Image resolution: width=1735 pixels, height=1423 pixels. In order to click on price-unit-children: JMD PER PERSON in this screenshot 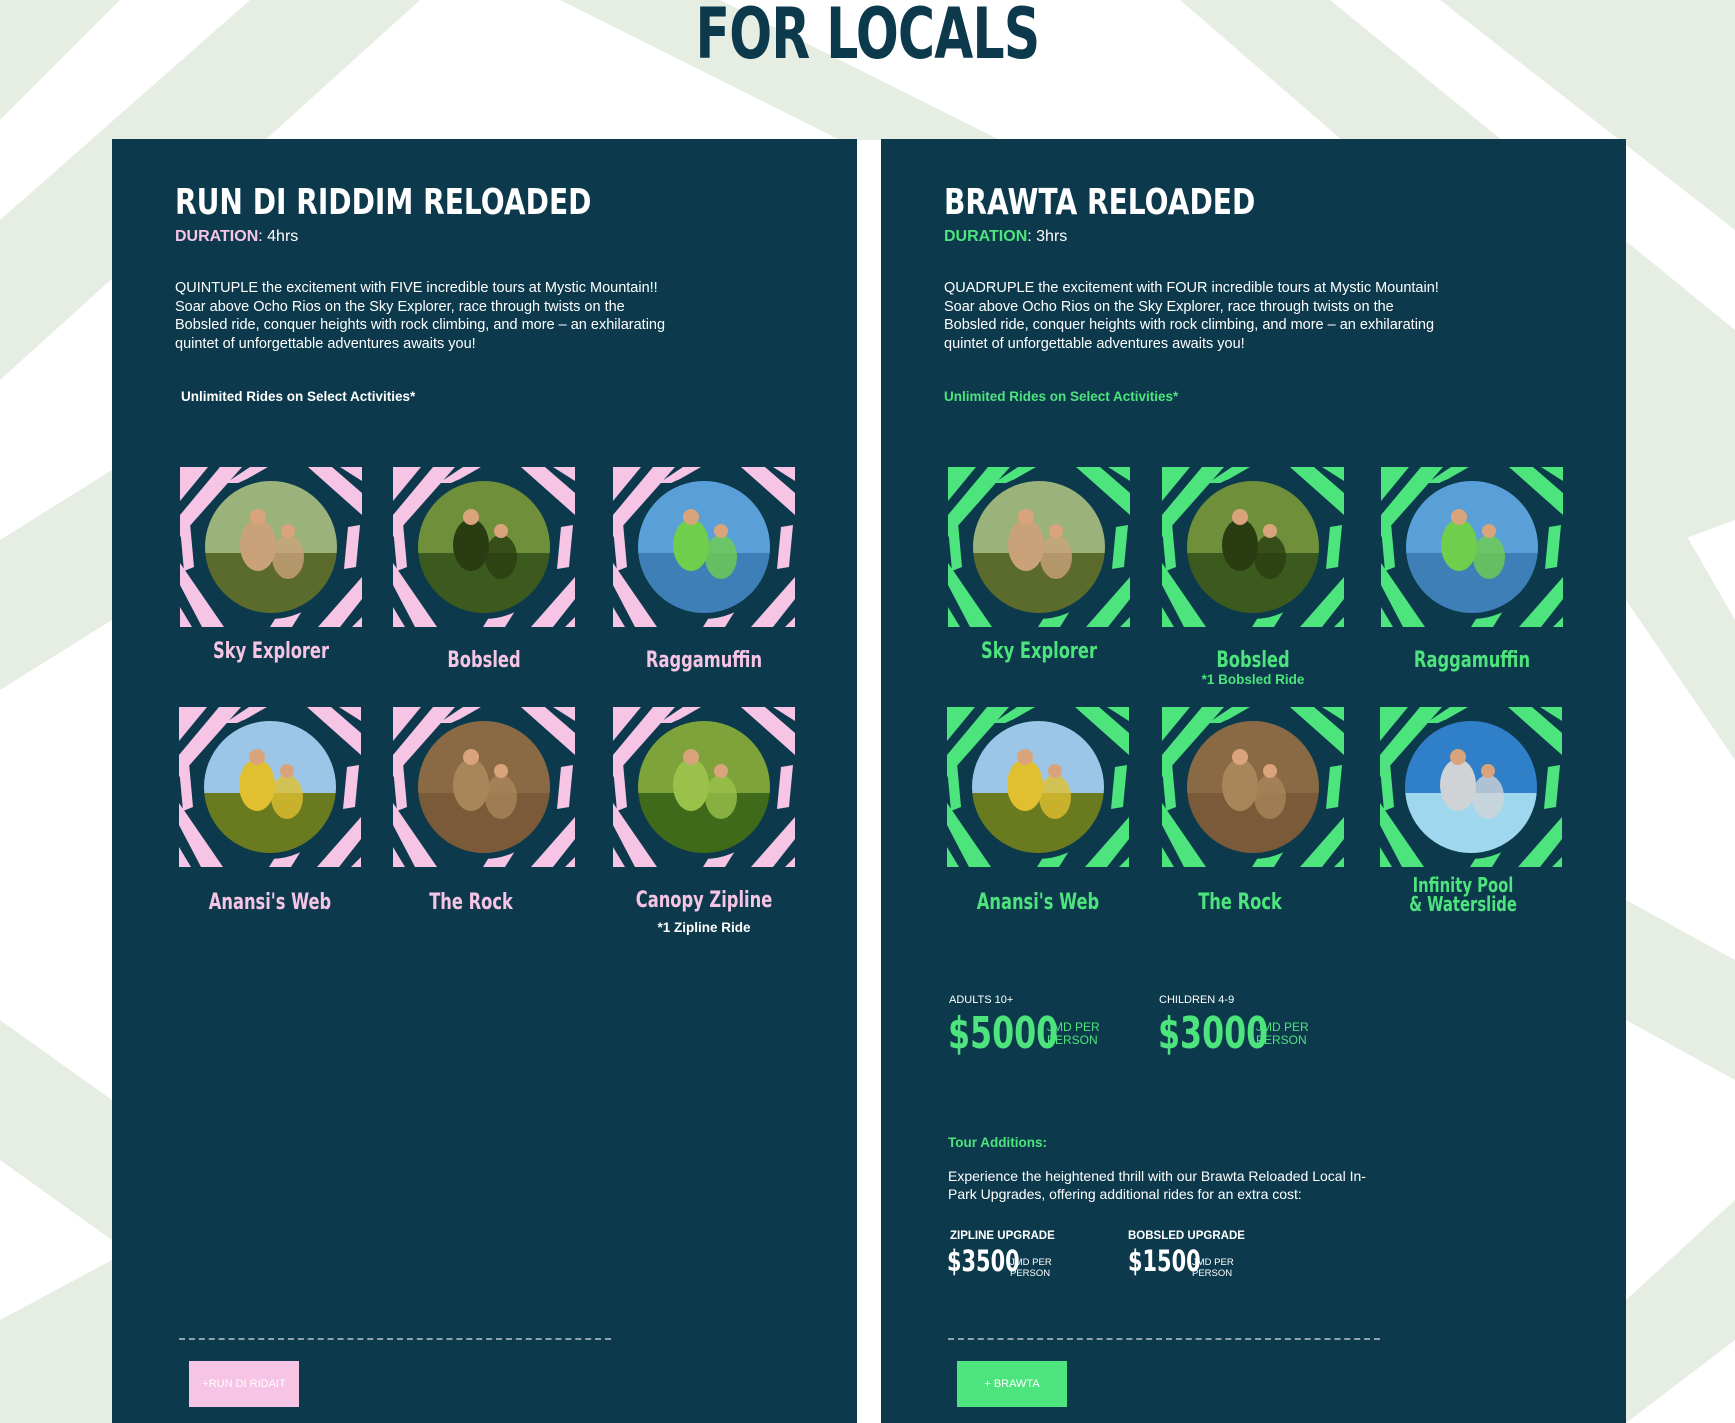, I will do `click(1296, 1034)`.